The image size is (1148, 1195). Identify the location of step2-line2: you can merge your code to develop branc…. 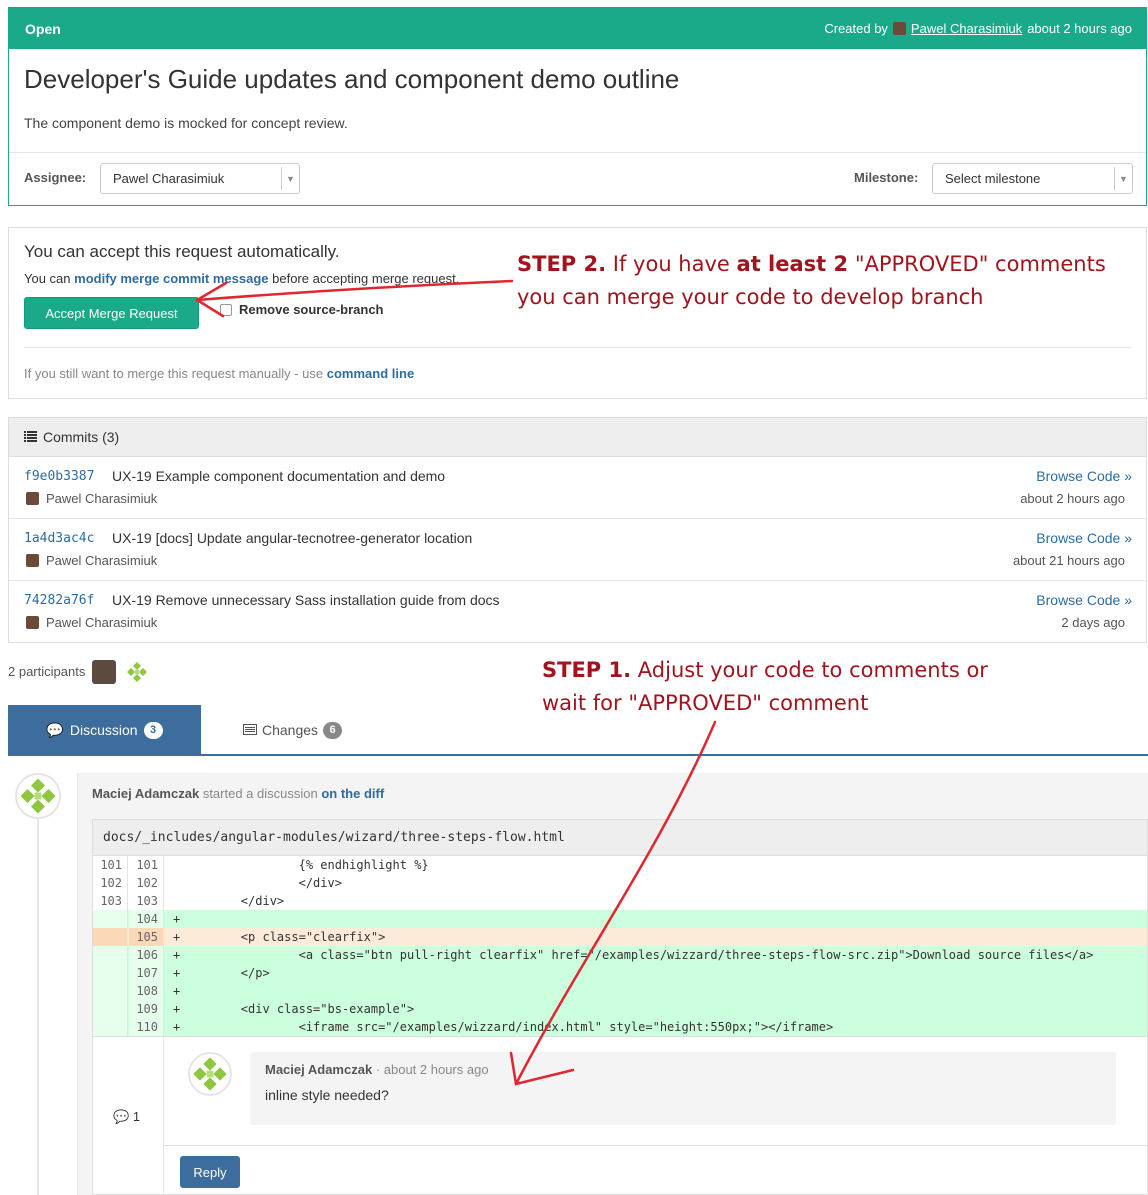
(750, 297).